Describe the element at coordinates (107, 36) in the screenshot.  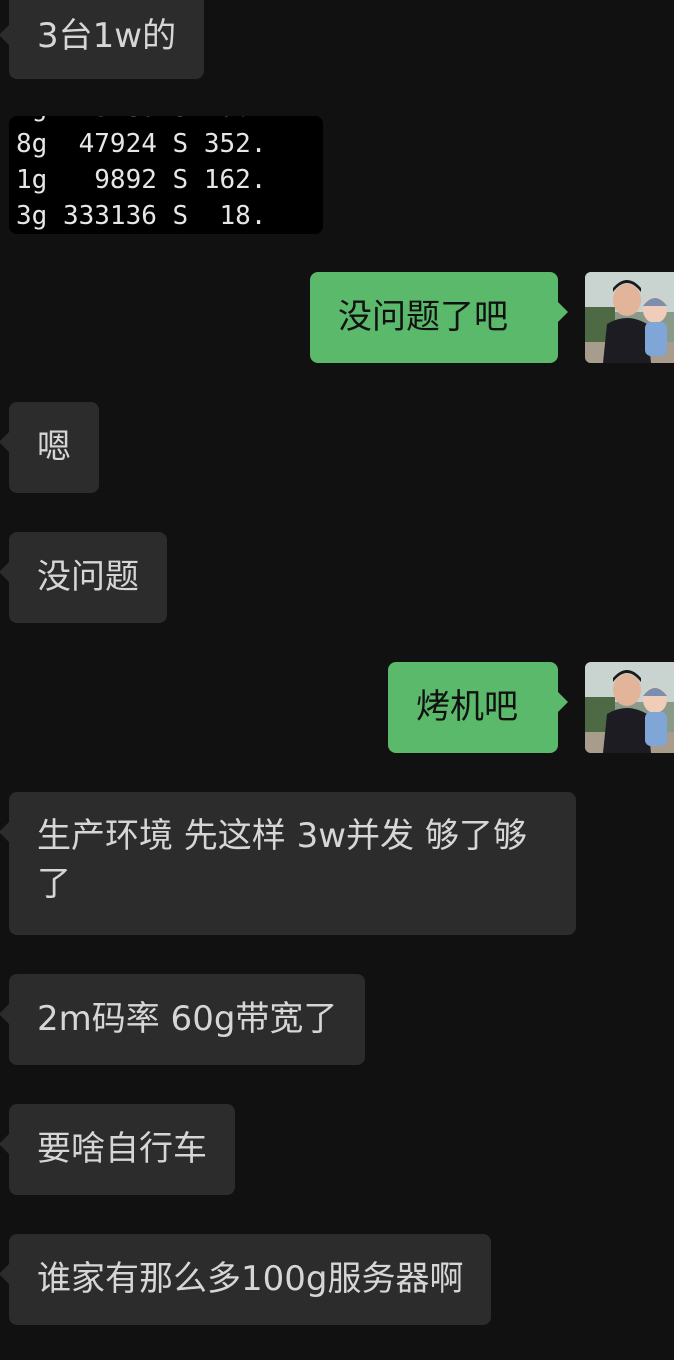
I see `message-text: 3台1w的` at that location.